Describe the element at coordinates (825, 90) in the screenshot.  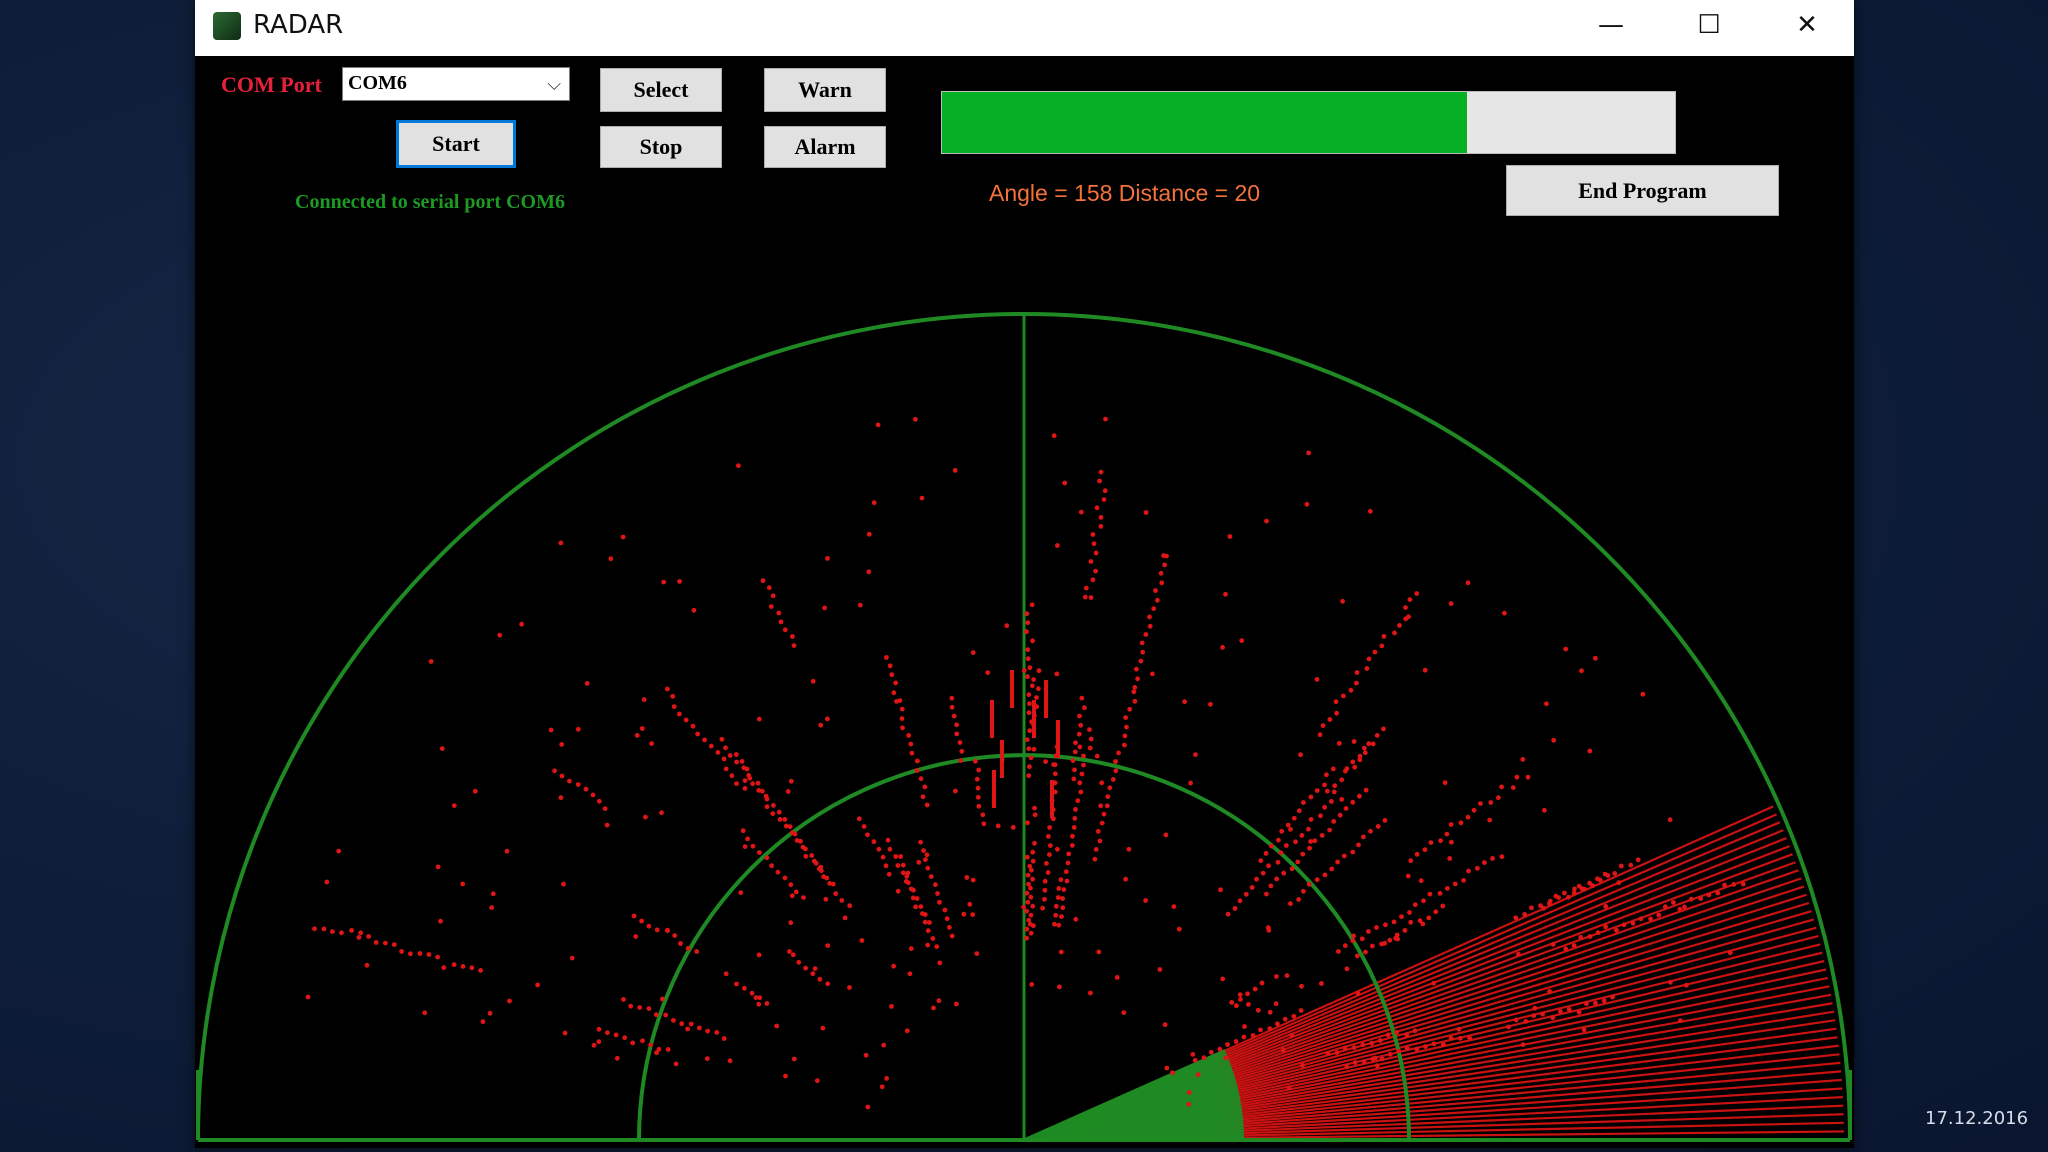
I see `warn-button: Warn` at that location.